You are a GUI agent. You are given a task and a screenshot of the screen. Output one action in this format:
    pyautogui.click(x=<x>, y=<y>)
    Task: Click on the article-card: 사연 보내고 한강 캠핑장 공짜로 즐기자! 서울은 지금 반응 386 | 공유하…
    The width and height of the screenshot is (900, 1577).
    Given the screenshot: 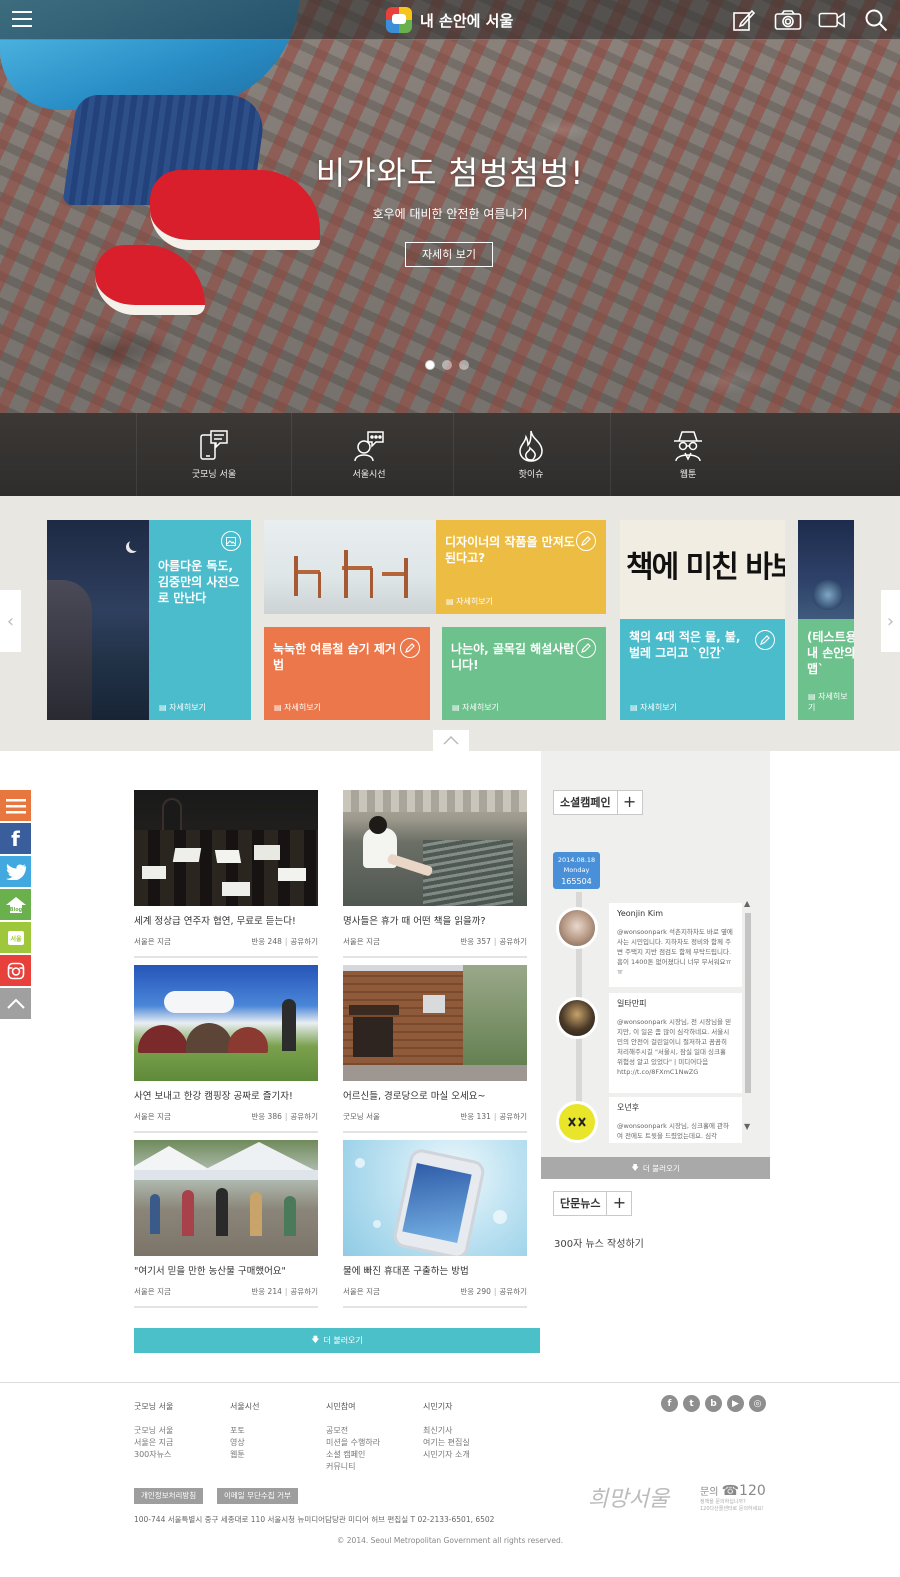 What is the action you would take?
    pyautogui.click(x=226, y=1049)
    